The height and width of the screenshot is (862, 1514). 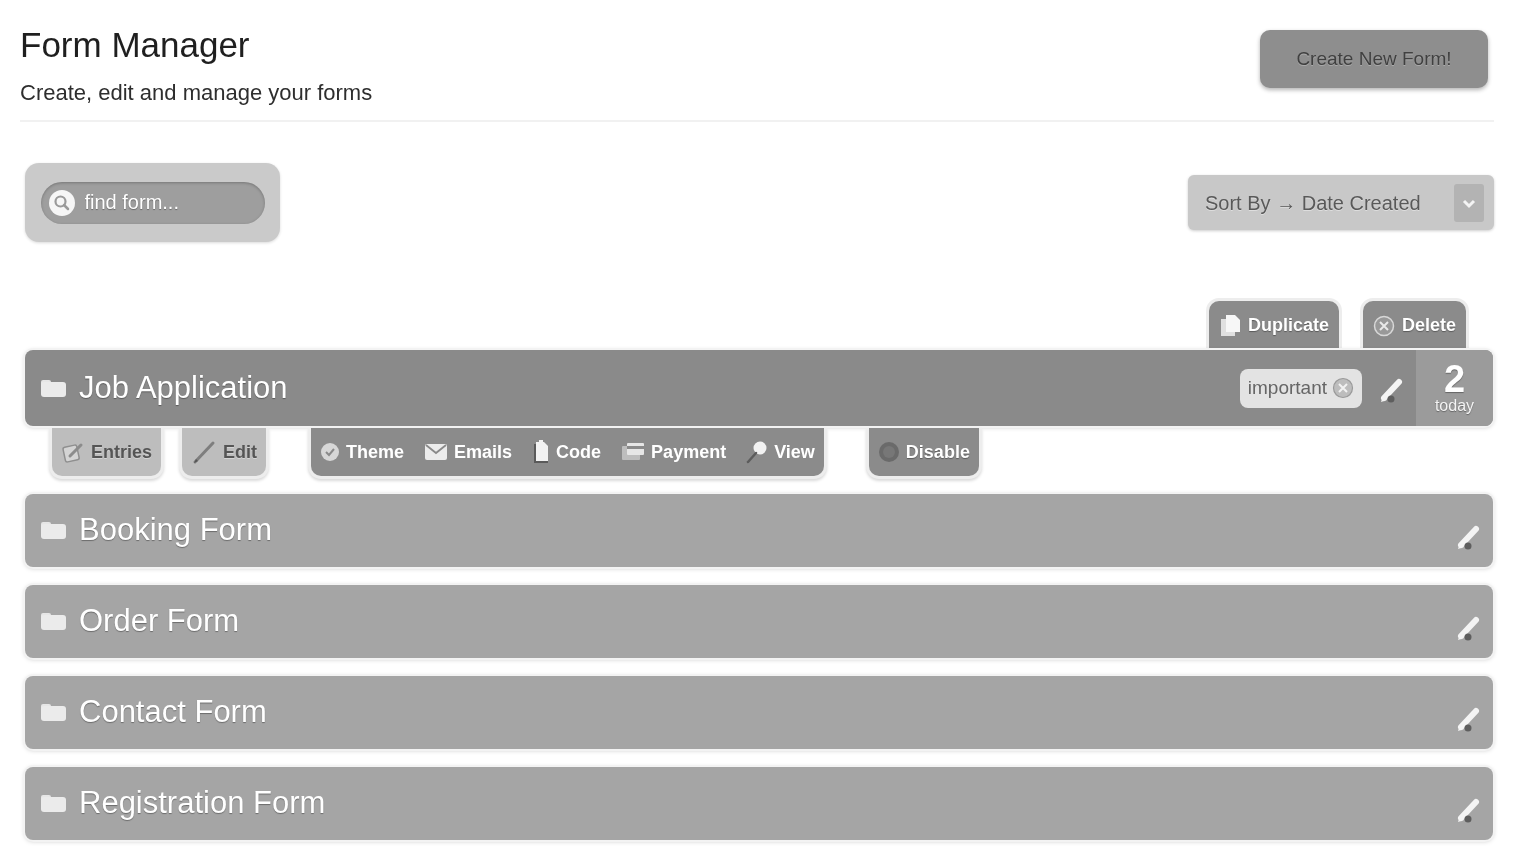 I want to click on form-row: Job Application important 2 today, so click(x=759, y=388).